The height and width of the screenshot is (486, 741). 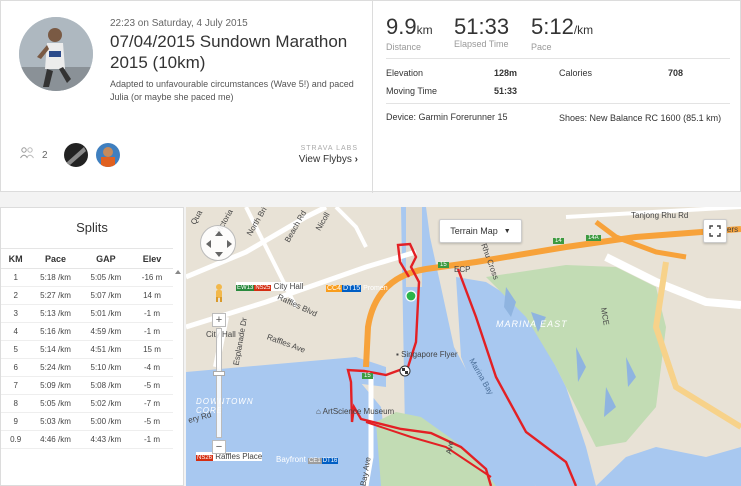 What do you see at coordinates (87, 331) in the screenshot?
I see `split-row: 4 5:16 /km 4:59 /km -1 m` at bounding box center [87, 331].